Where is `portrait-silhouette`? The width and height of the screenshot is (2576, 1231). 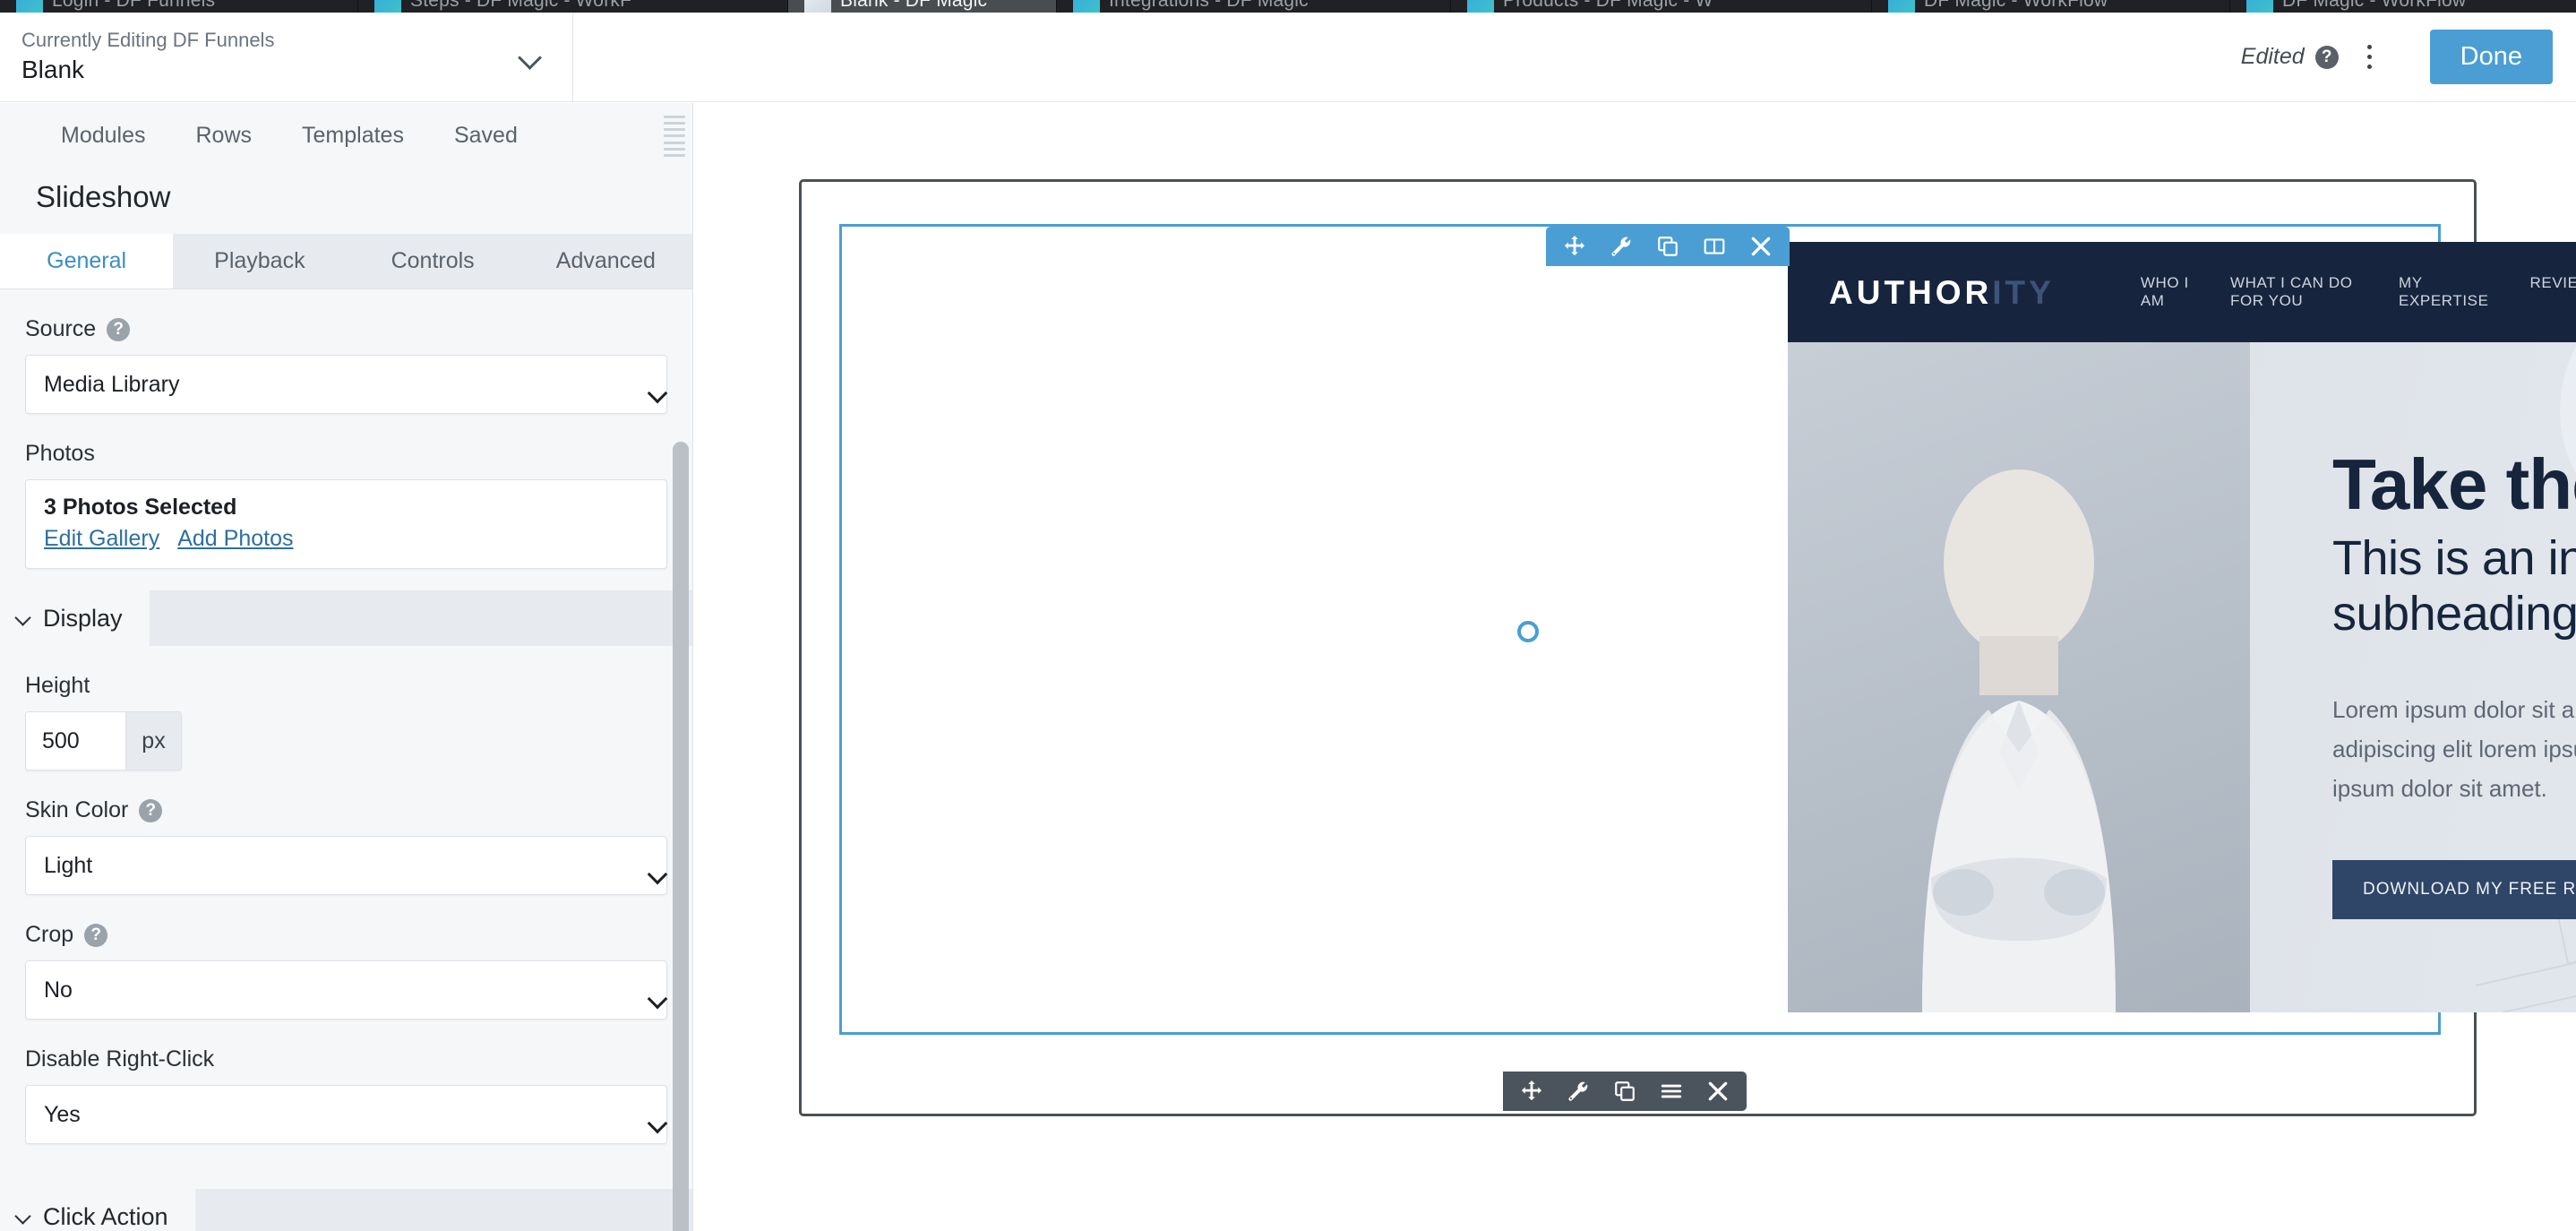
portrait-silhouette is located at coordinates (2019, 740).